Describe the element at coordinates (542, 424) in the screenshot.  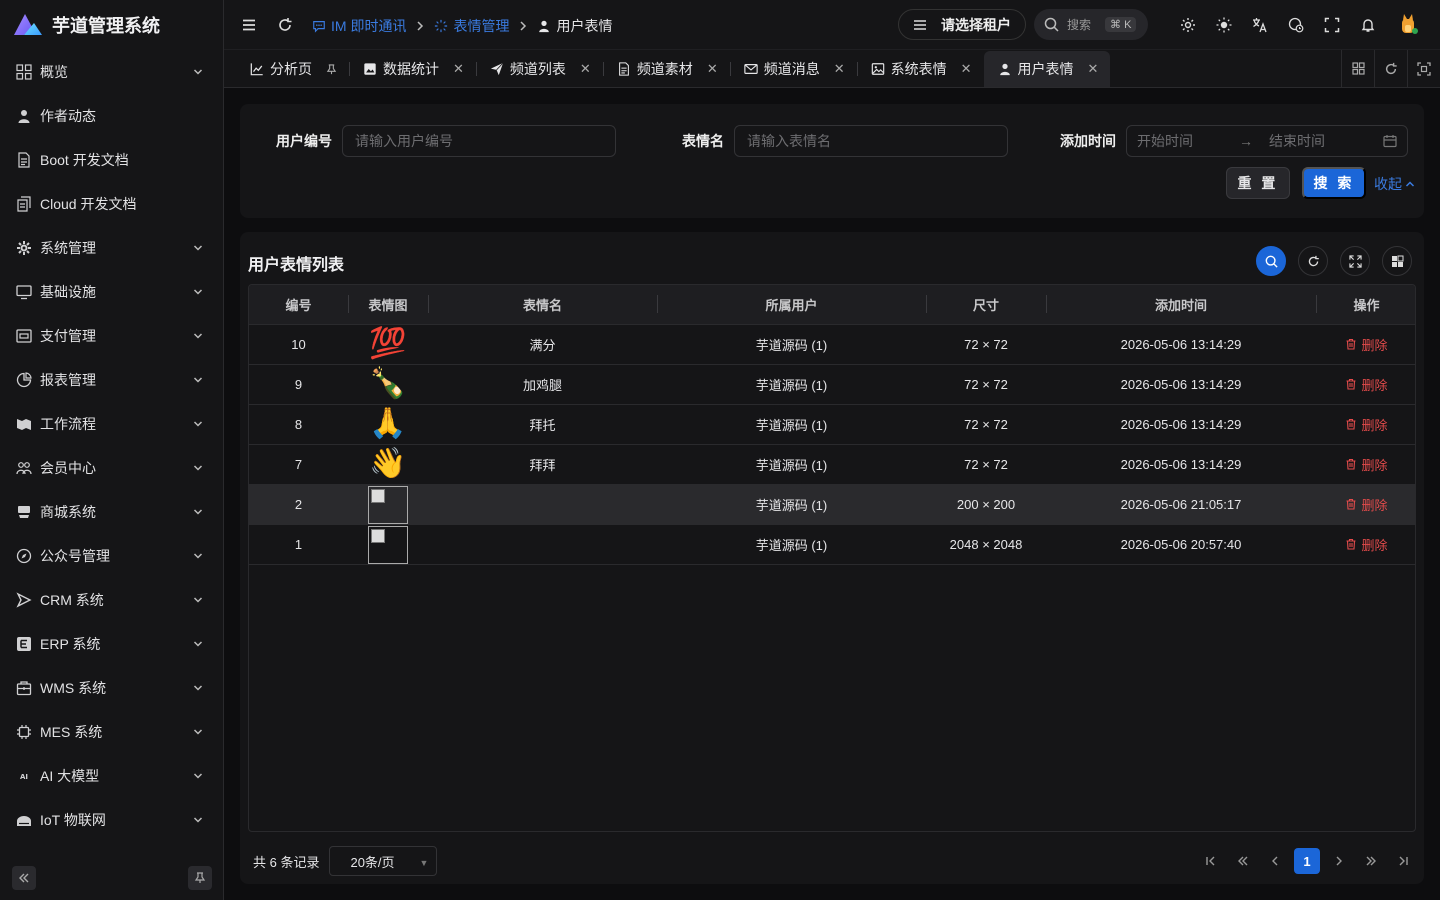
I see `cell-name: 拜托` at that location.